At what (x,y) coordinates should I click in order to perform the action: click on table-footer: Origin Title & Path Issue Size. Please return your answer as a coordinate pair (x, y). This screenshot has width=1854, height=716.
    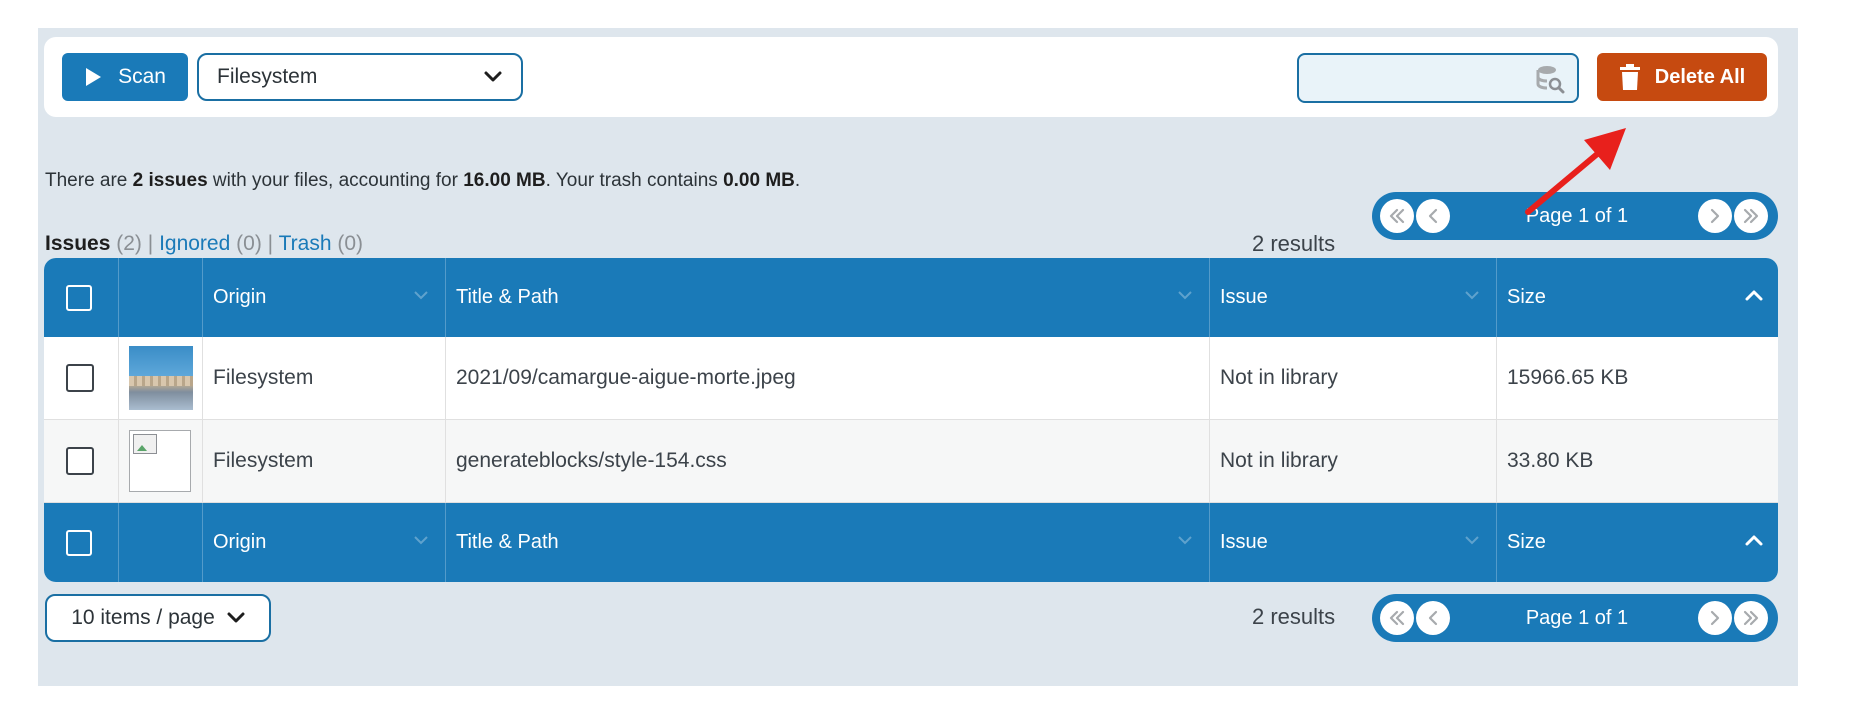
    Looking at the image, I should click on (911, 542).